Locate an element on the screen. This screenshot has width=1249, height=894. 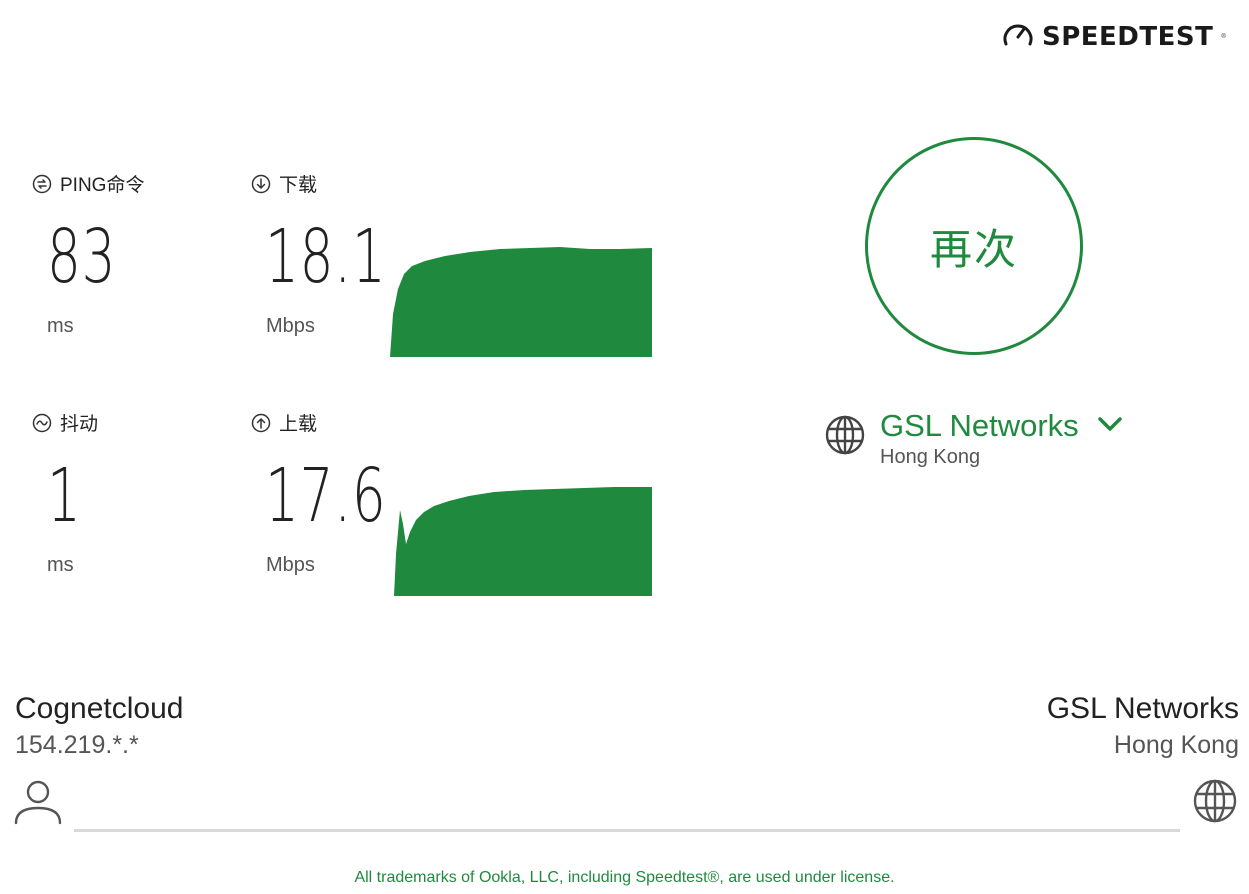
jitter-label-text: 抖动 is located at coordinates (79, 424).